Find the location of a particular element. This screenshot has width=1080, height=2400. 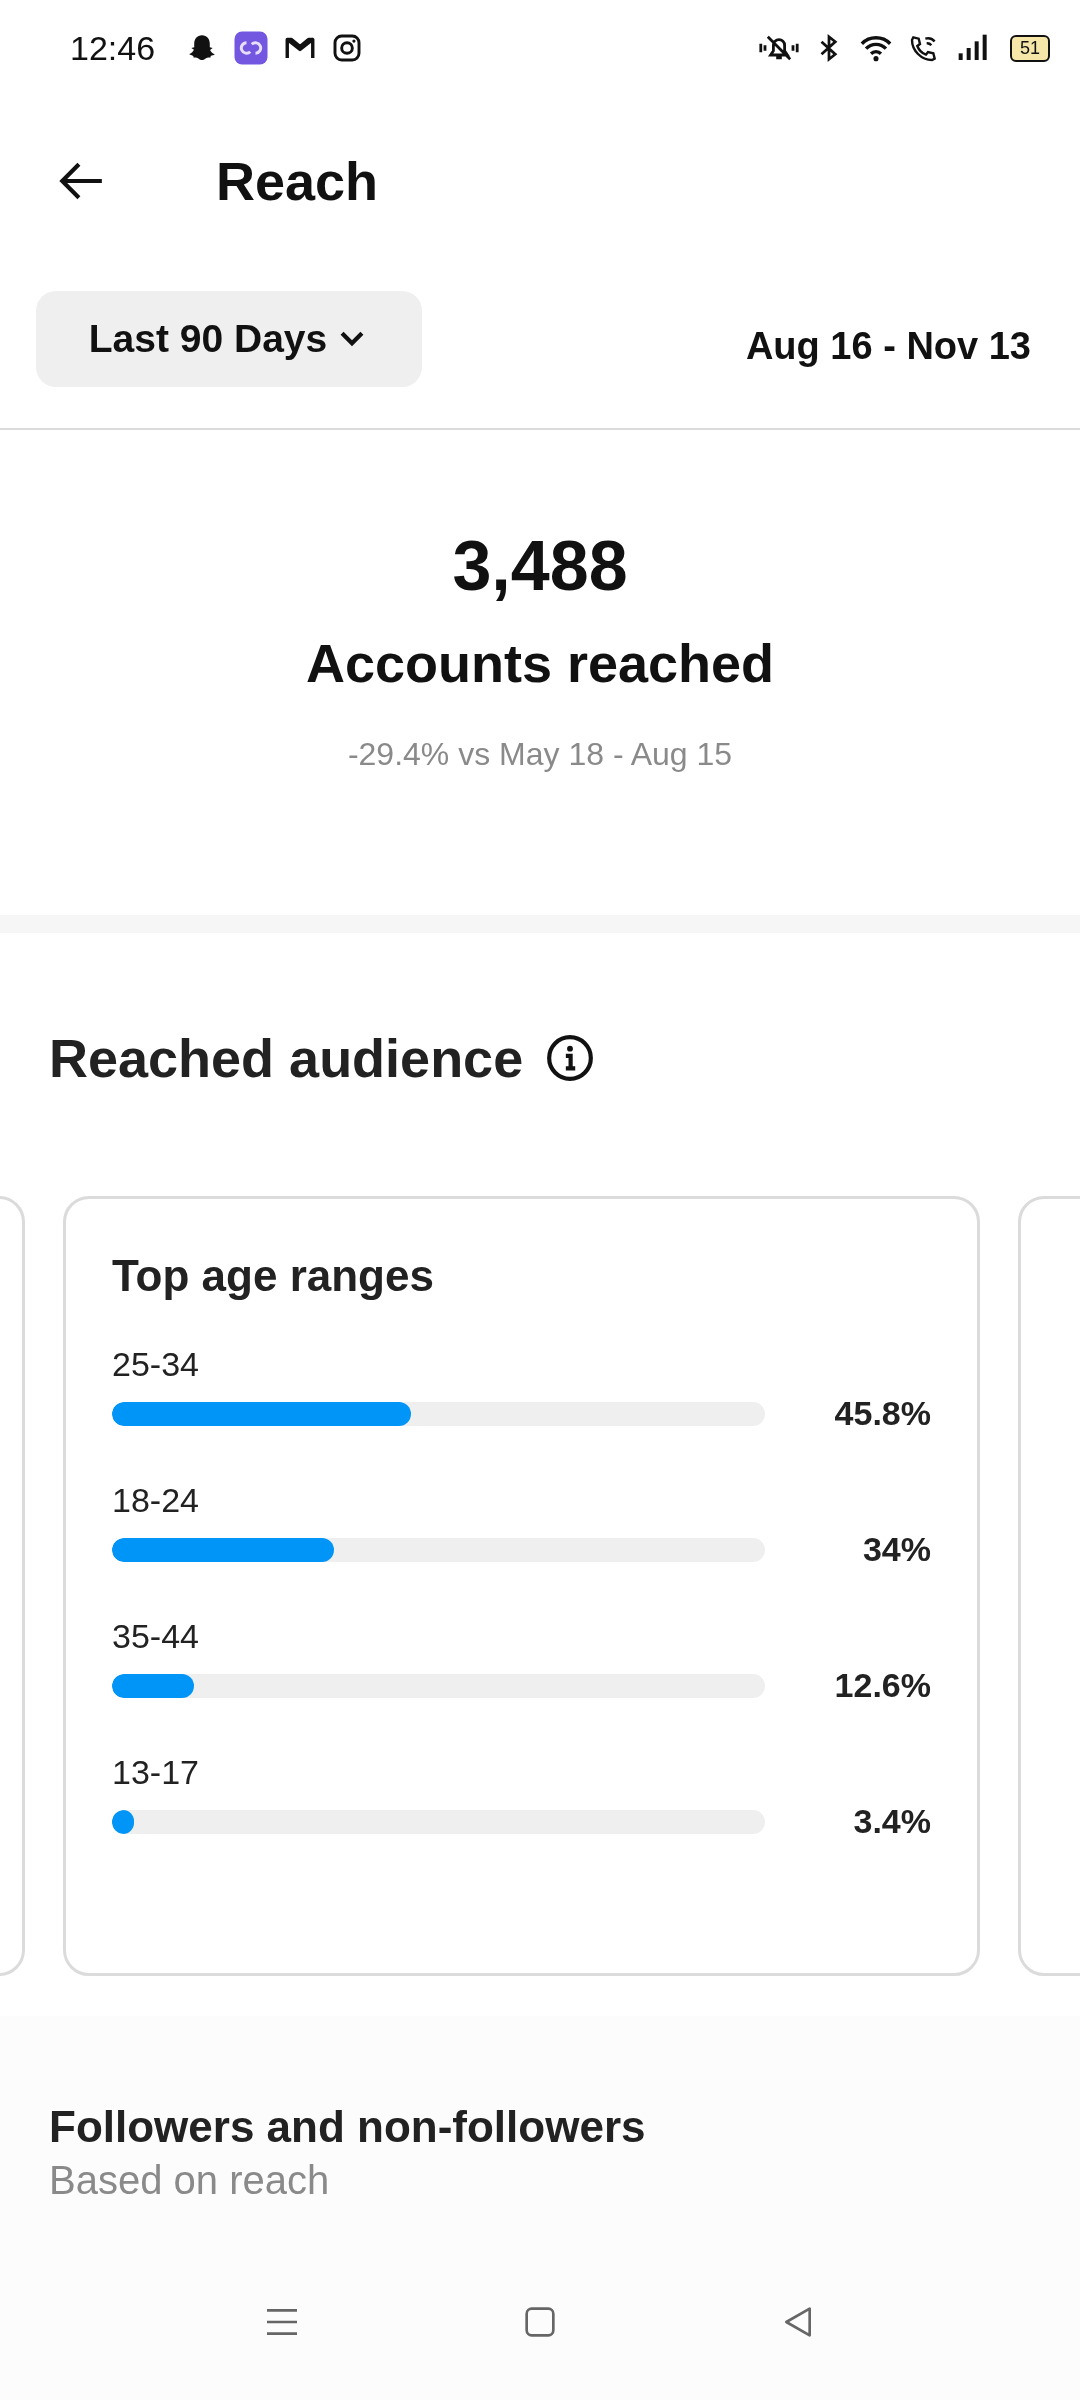

status-time: 12:46 is located at coordinates (113, 48).